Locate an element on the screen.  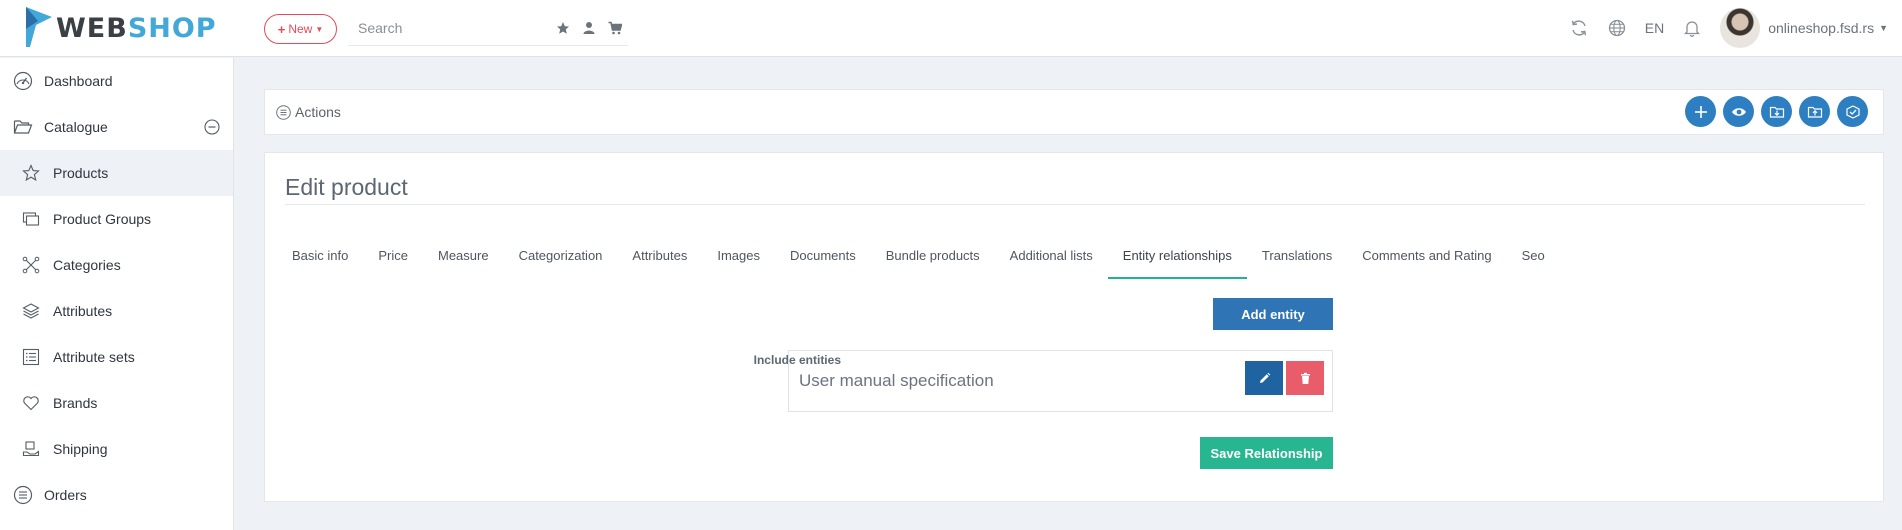
sidebar-item-products: Products is located at coordinates (116, 173).